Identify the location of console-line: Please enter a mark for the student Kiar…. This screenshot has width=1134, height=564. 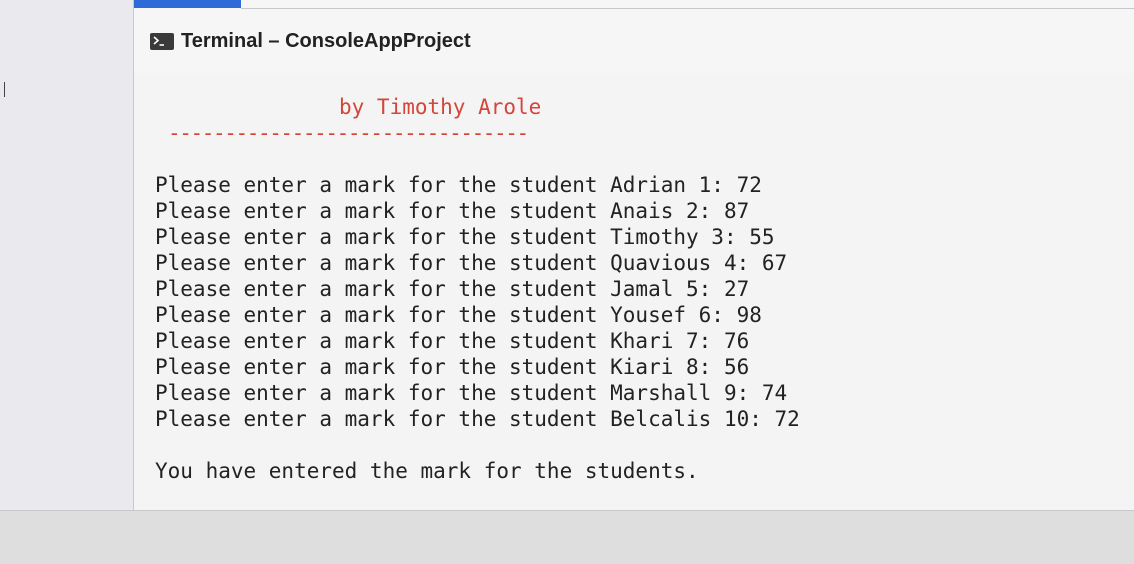
(452, 367).